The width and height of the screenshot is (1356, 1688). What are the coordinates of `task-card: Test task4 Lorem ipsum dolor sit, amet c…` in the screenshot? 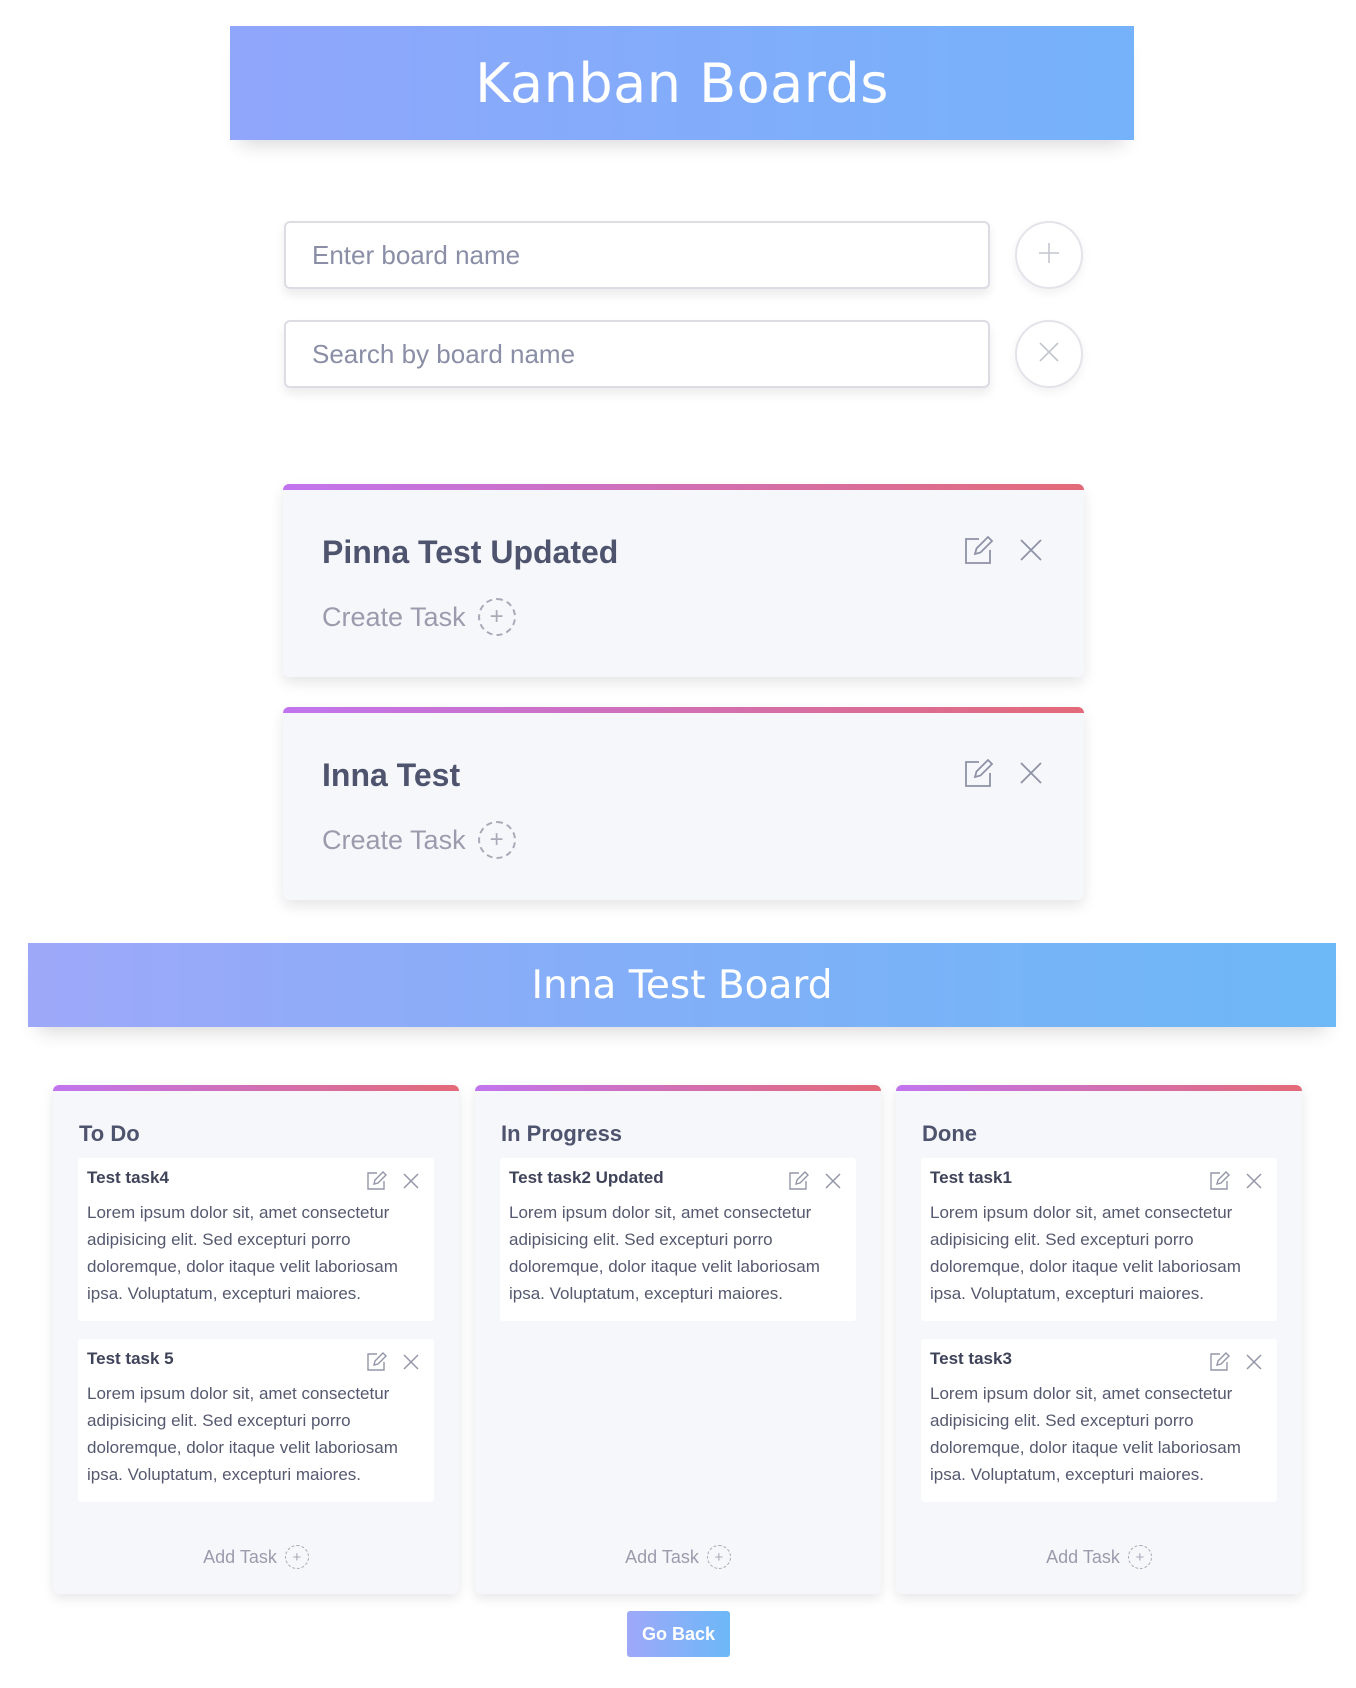 It's located at (256, 1239).